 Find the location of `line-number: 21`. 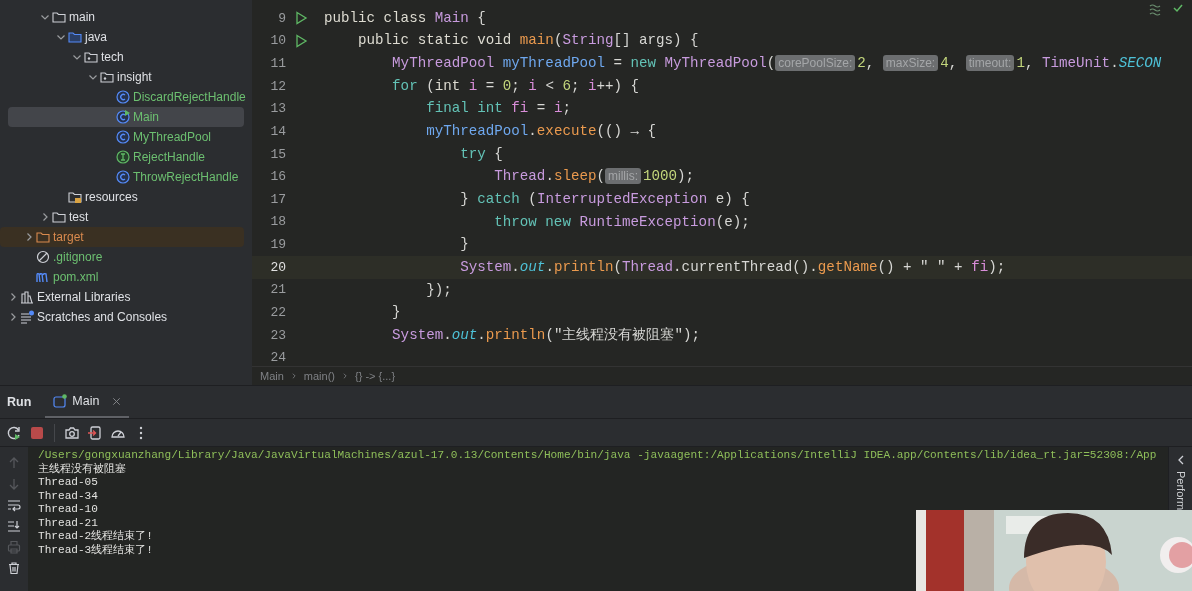

line-number: 21 is located at coordinates (277, 290).